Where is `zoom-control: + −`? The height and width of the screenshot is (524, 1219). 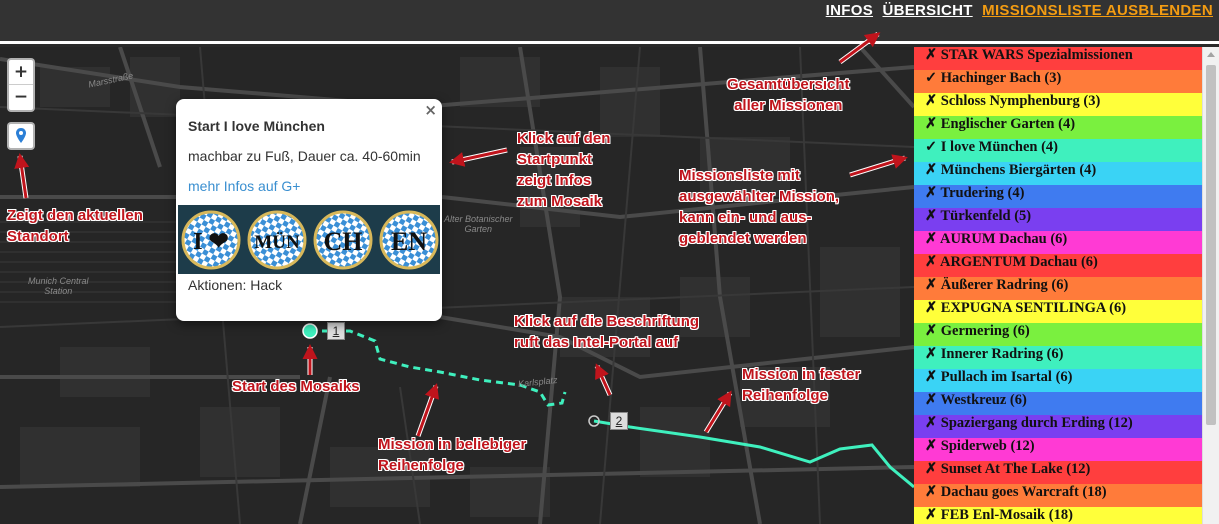 zoom-control: + − is located at coordinates (21, 85).